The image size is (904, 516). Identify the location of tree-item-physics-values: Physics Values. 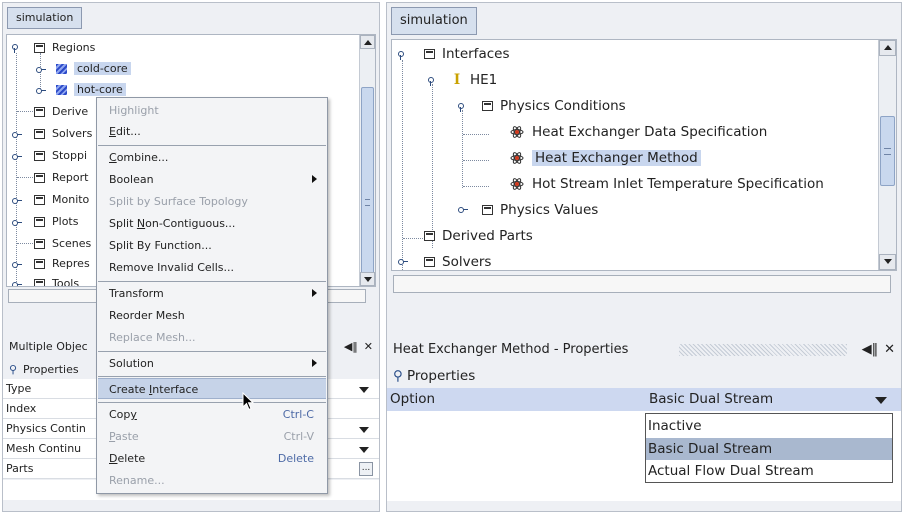
(540, 210).